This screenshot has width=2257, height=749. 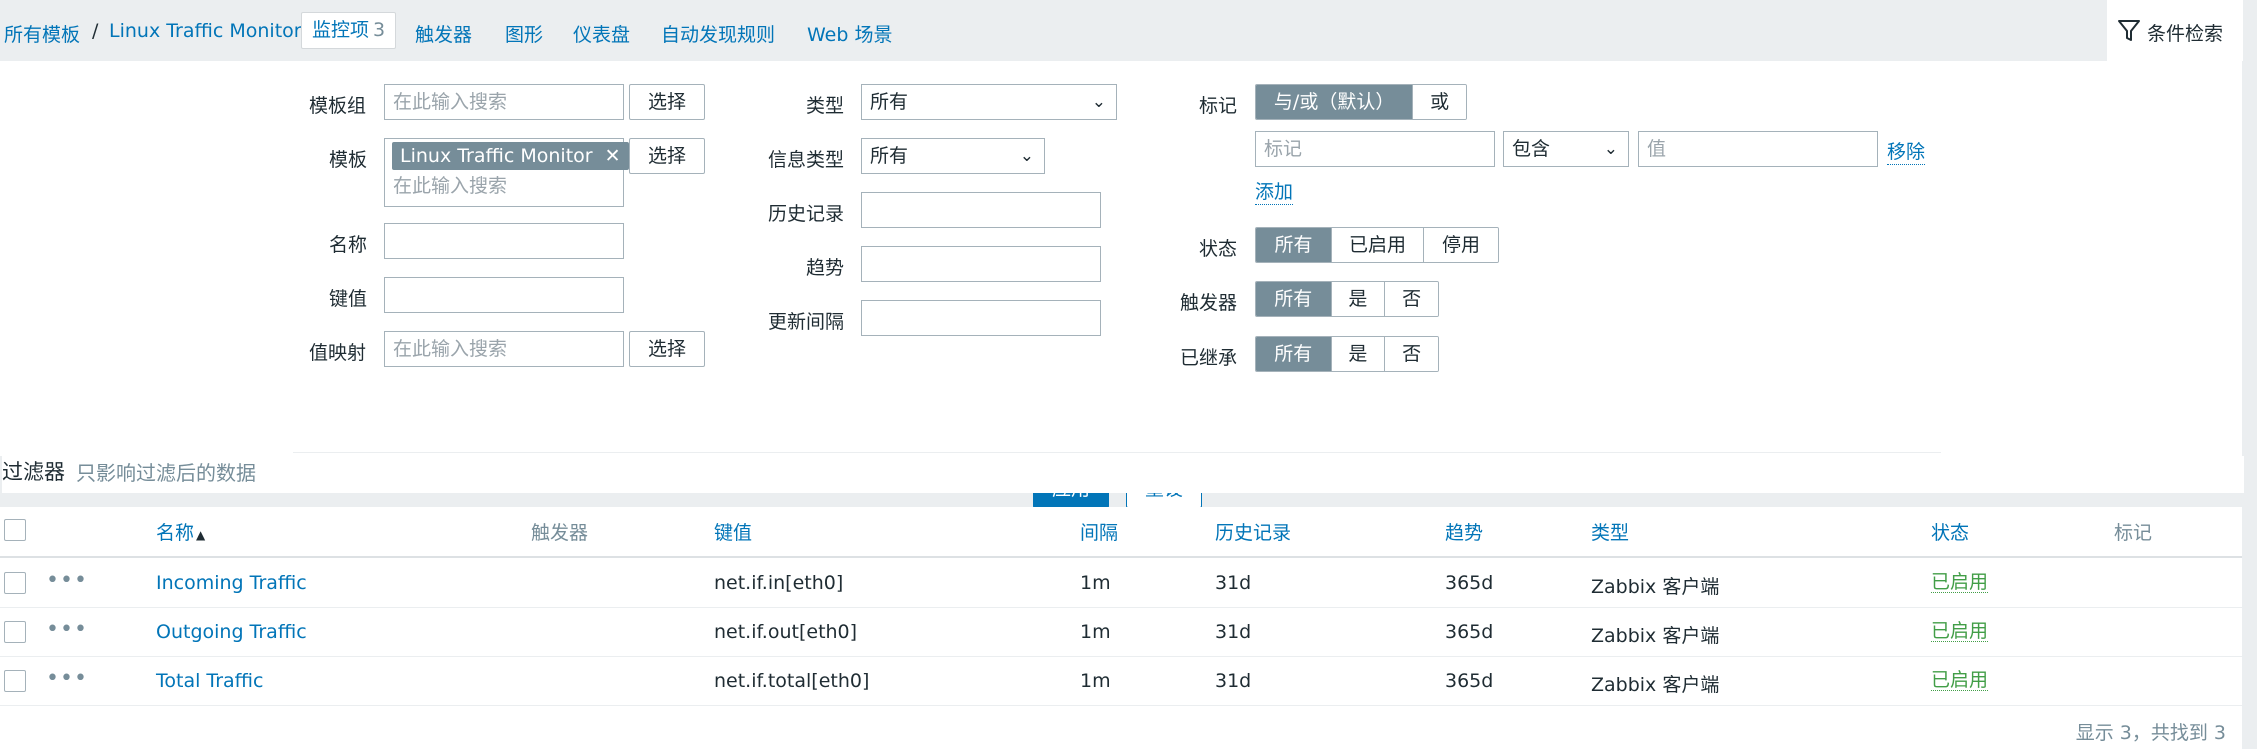 What do you see at coordinates (1411, 299) in the screenshot?
I see `triggers-option-no: 否` at bounding box center [1411, 299].